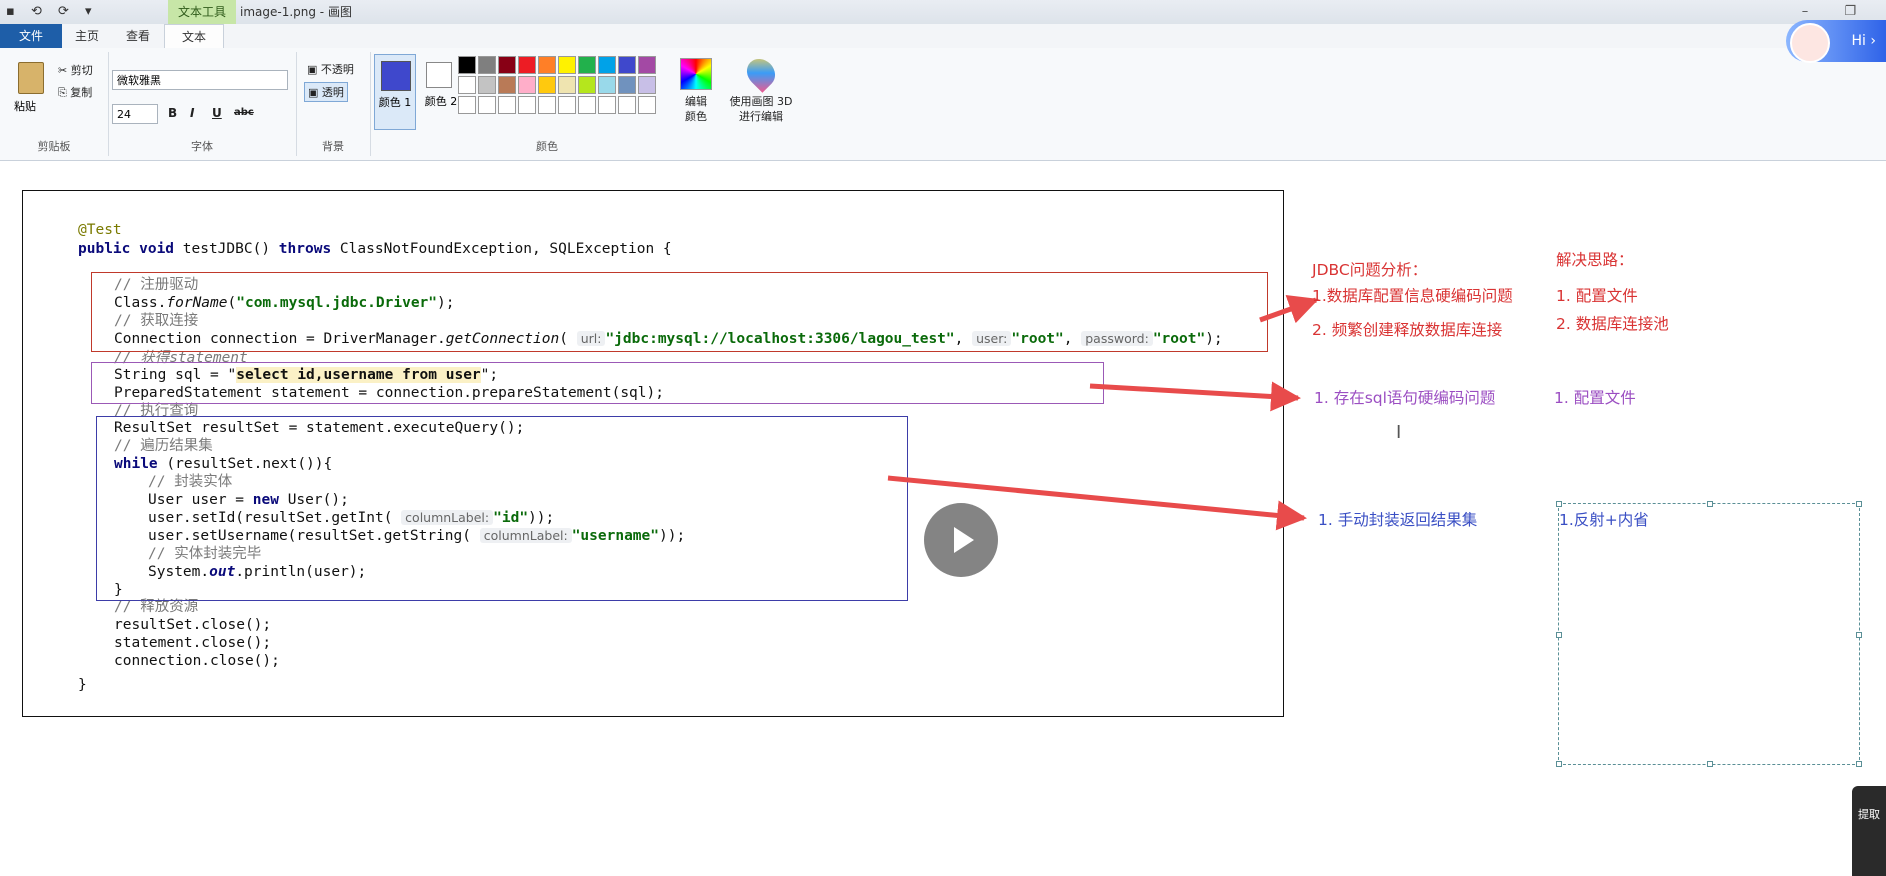 The height and width of the screenshot is (876, 1886). I want to click on solution-title: 解决思路：, so click(1595, 260).